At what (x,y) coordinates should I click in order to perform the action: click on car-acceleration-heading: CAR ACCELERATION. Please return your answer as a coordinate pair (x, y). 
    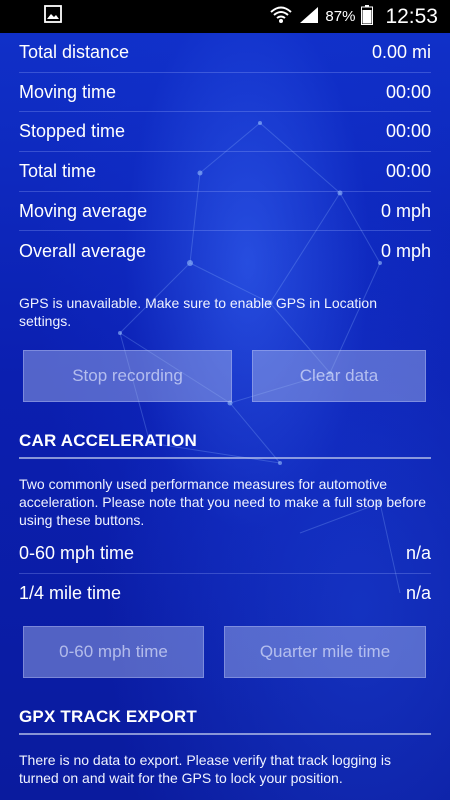
    Looking at the image, I should click on (108, 440).